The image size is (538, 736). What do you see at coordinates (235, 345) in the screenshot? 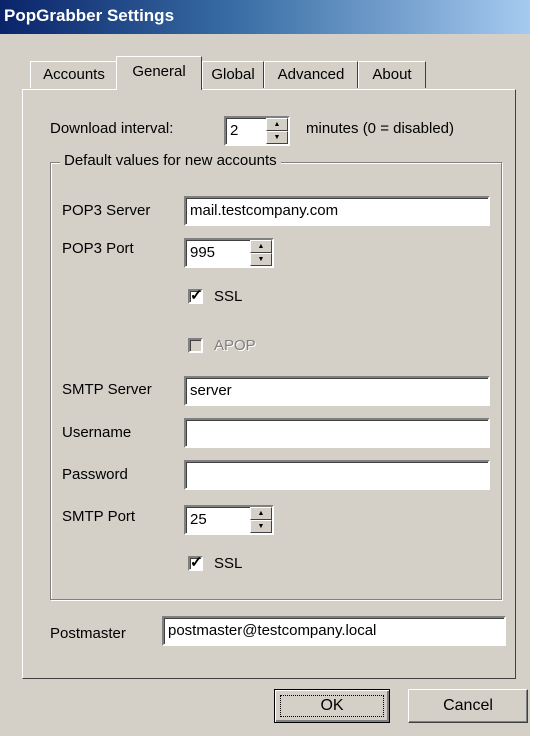
I see `apop-label: APOP` at bounding box center [235, 345].